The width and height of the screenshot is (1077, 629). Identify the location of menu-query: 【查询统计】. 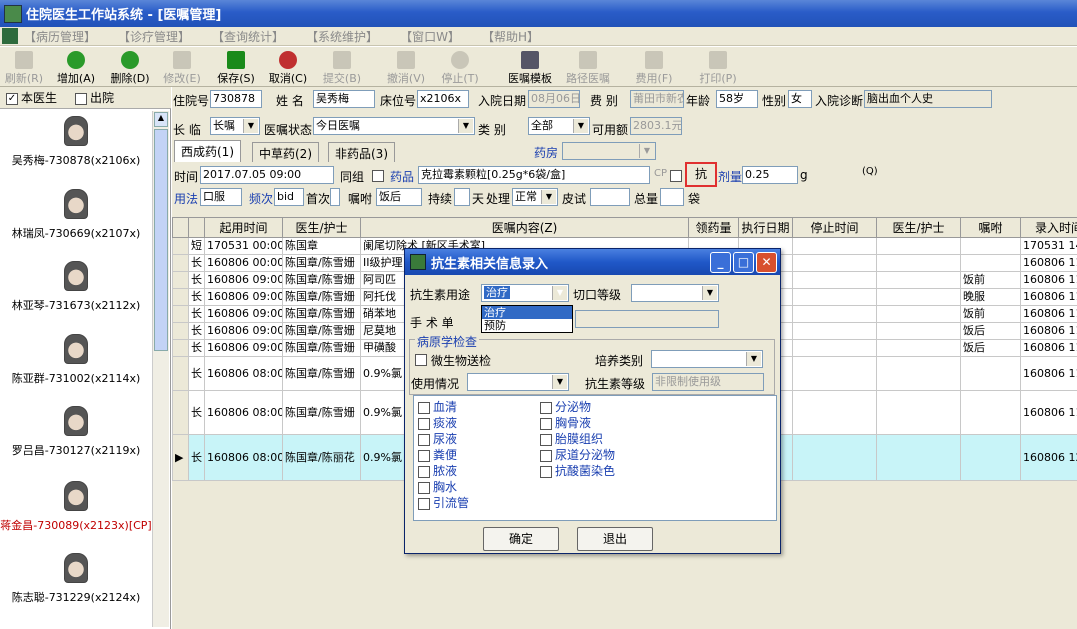
(248, 36).